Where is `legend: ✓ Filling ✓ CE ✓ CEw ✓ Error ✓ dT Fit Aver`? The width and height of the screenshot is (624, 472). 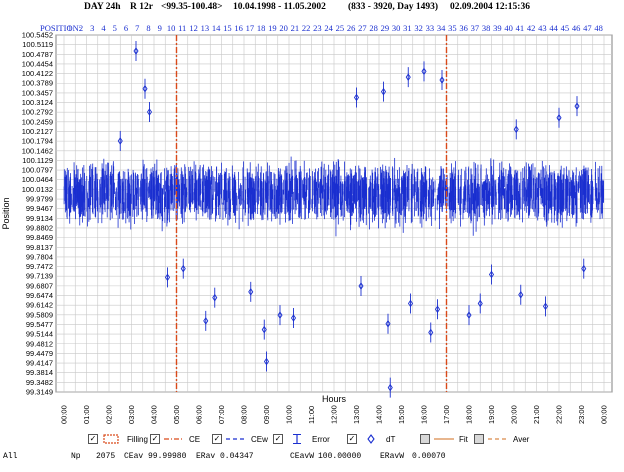
legend: ✓ Filling ✓ CE ✓ CEw ✓ Error ✓ dT Fit Aver is located at coordinates (312, 439).